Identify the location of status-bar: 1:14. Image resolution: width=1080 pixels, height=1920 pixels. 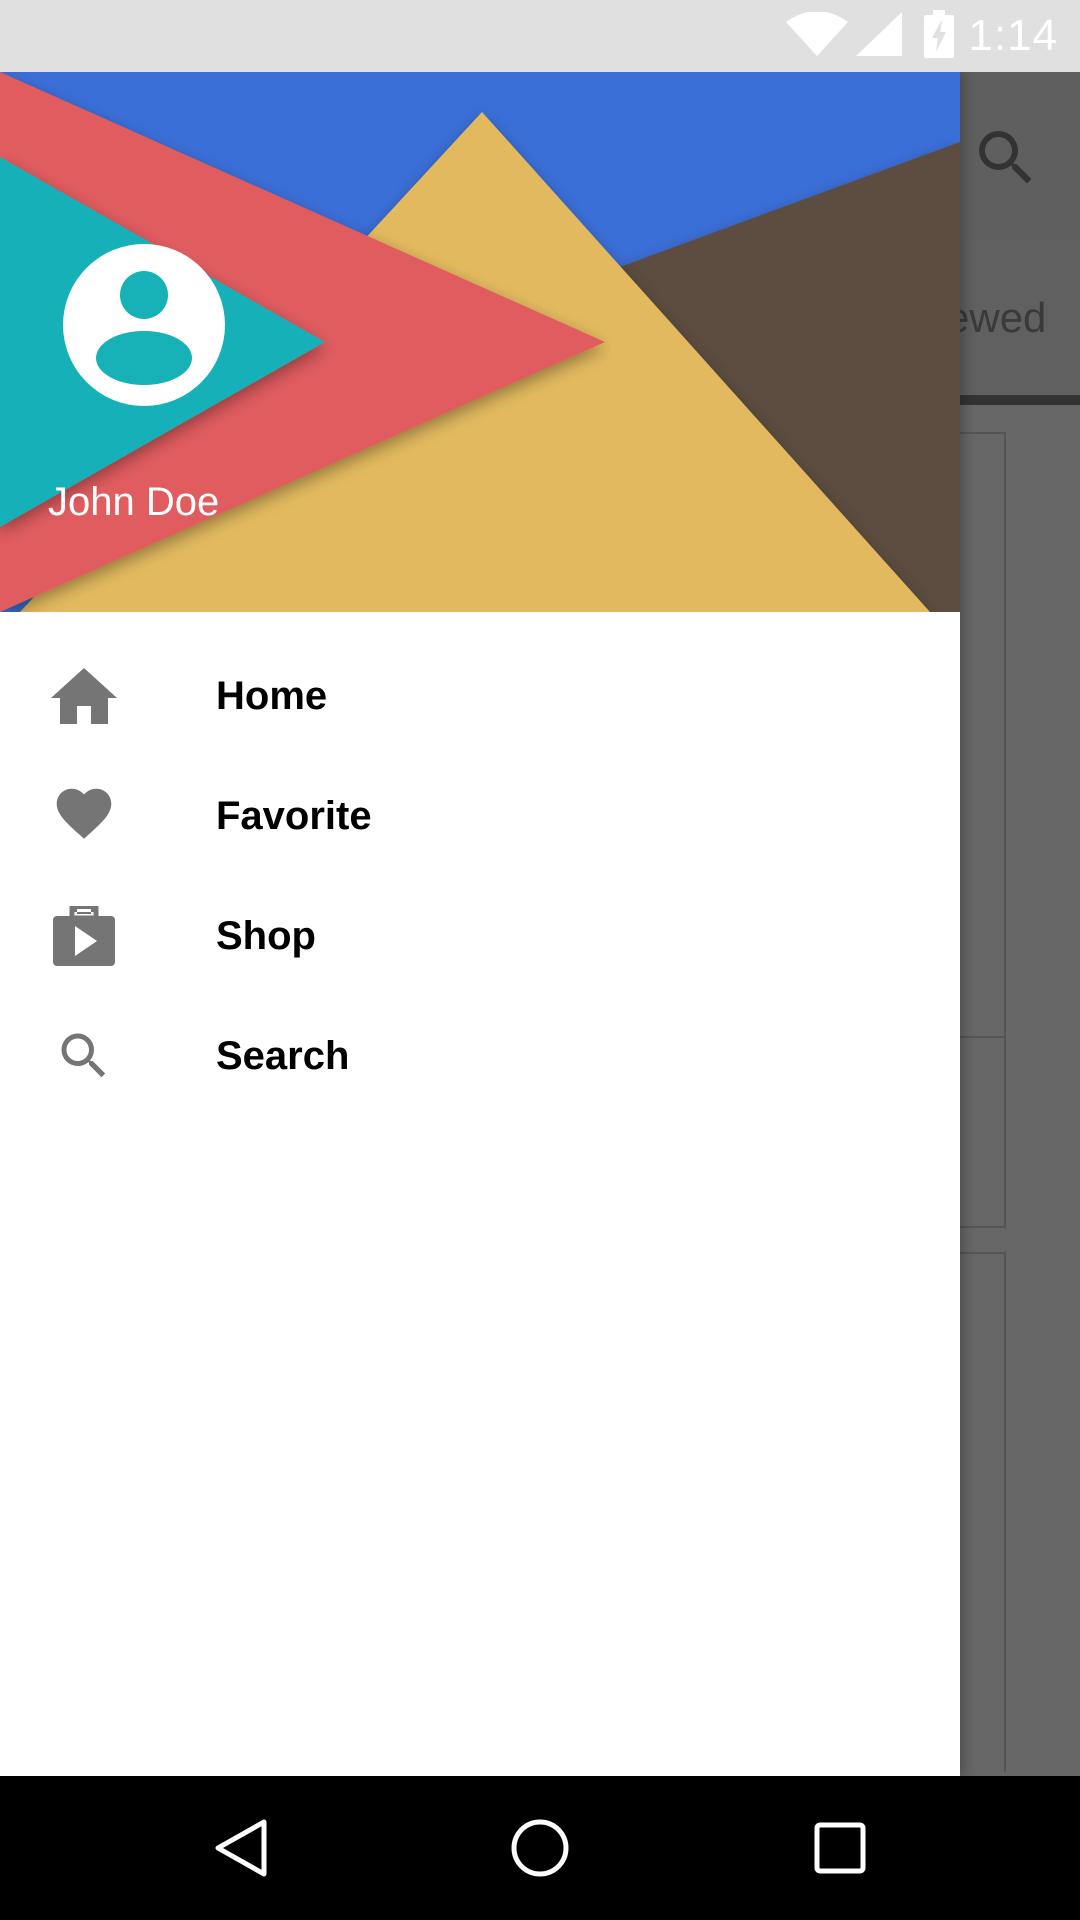
(540, 36).